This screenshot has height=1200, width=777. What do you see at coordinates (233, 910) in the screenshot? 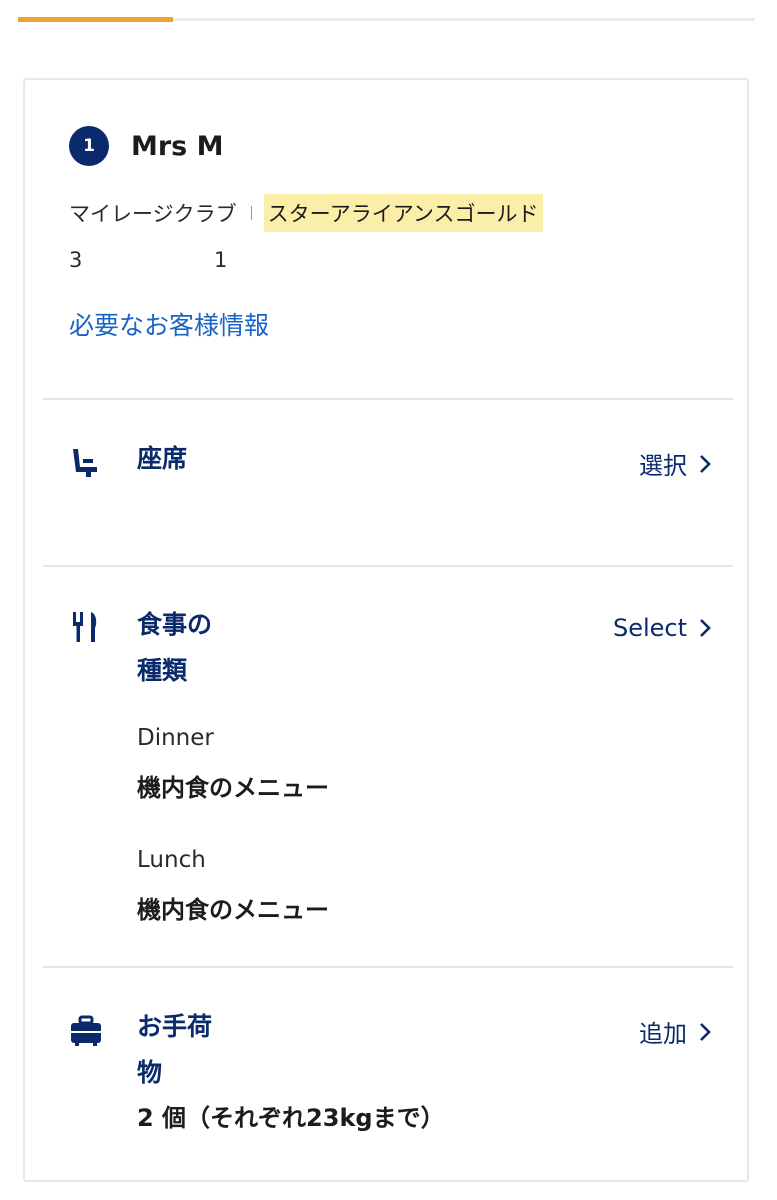
I see `meal-value-lunch: 機内食のメニュー` at bounding box center [233, 910].